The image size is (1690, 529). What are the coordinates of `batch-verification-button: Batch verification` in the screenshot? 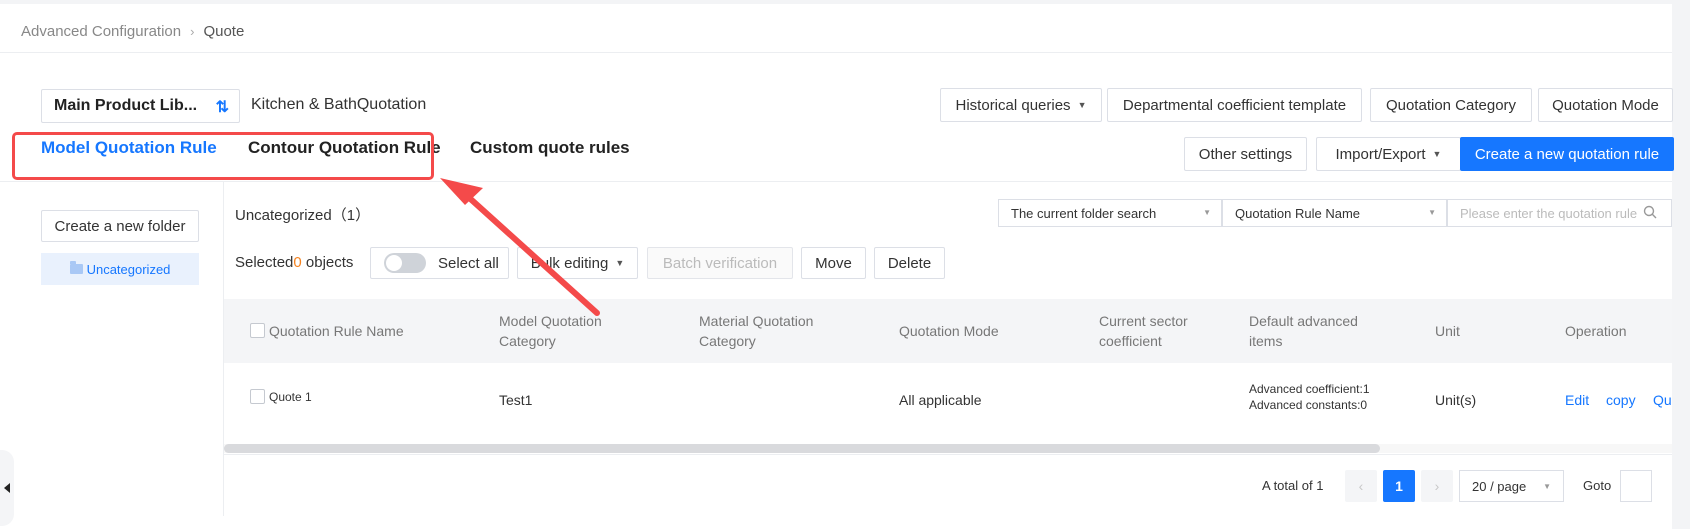 It's located at (720, 263).